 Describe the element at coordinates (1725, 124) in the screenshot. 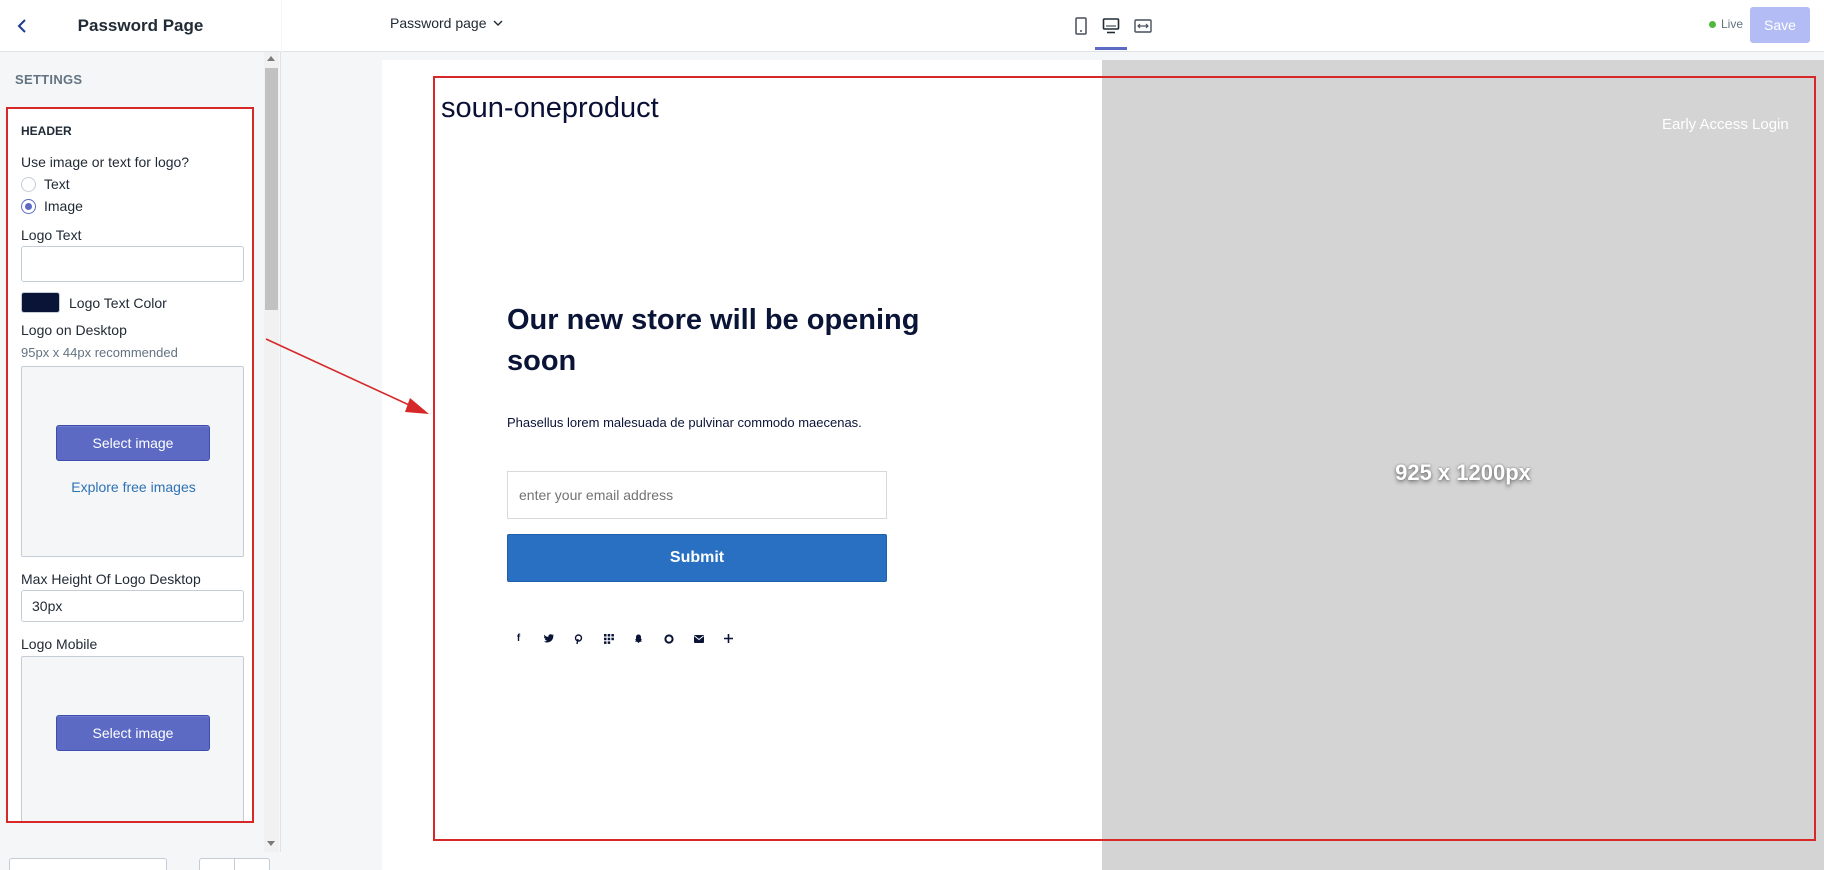

I see `early-access-login-link: Early Access Login` at that location.